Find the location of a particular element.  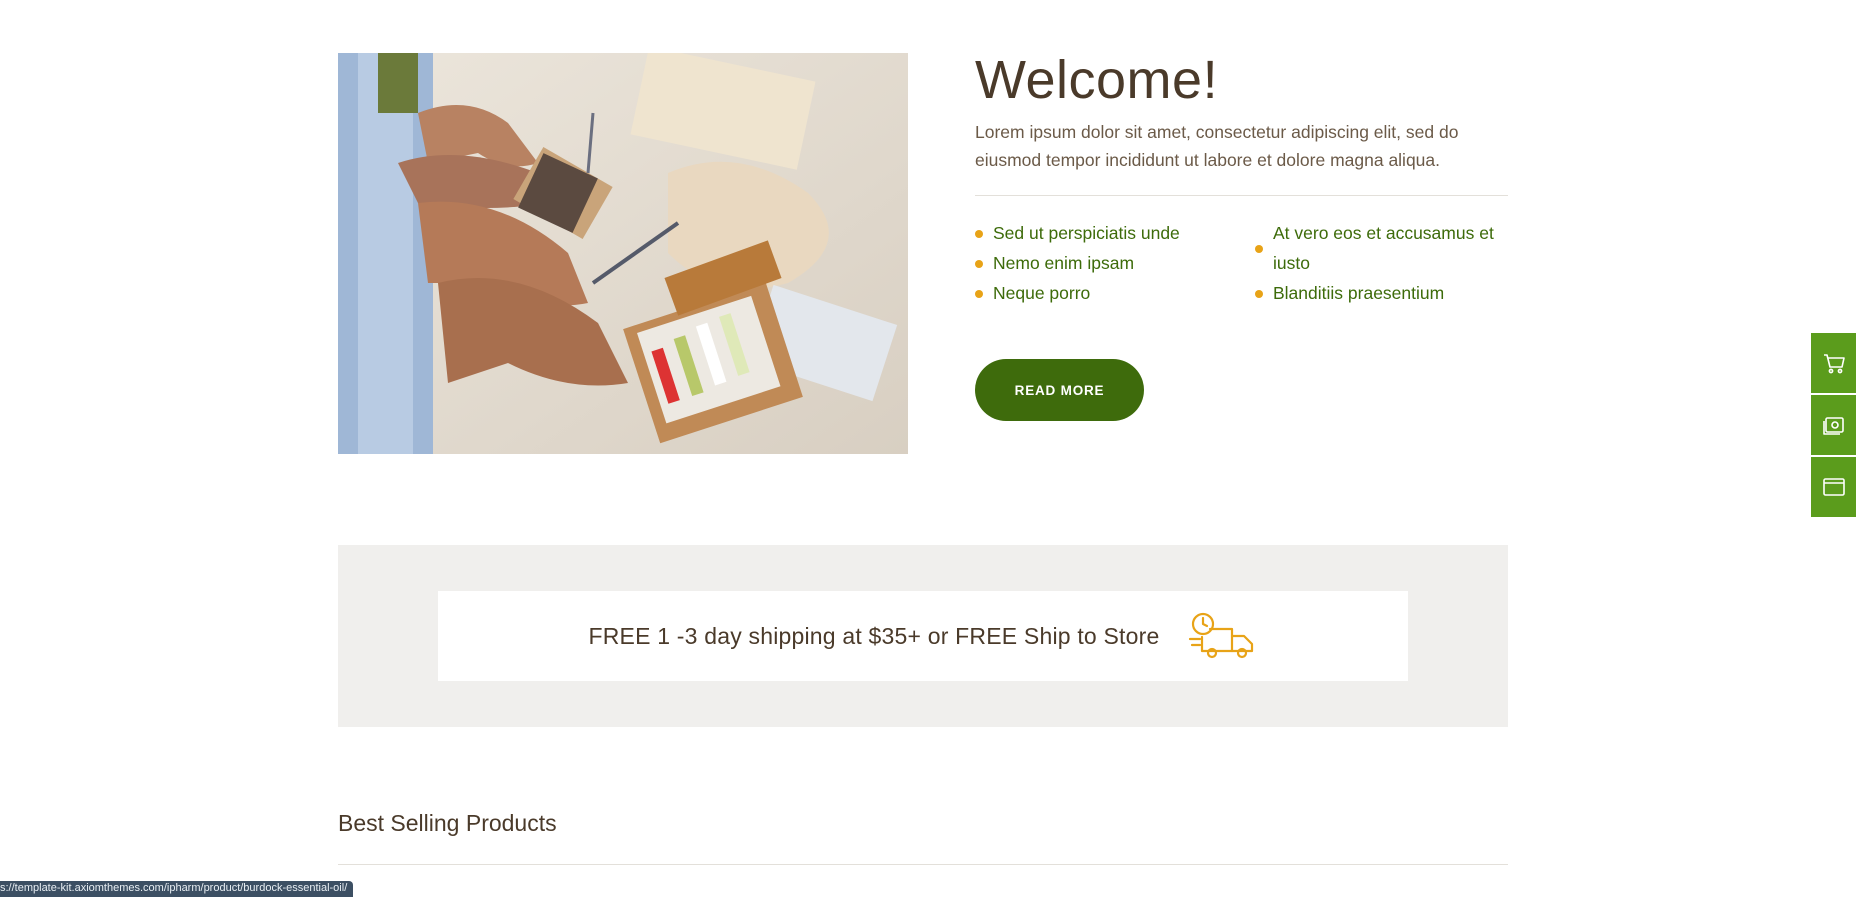

hero-photo is located at coordinates (623, 253).